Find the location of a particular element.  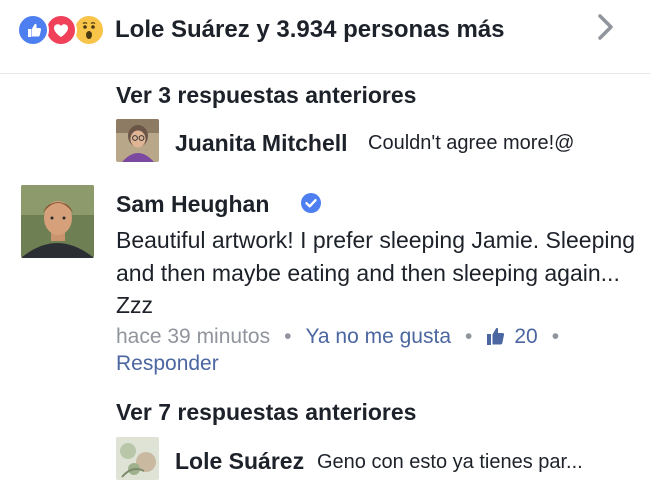

like-count-value: 20 is located at coordinates (526, 336).